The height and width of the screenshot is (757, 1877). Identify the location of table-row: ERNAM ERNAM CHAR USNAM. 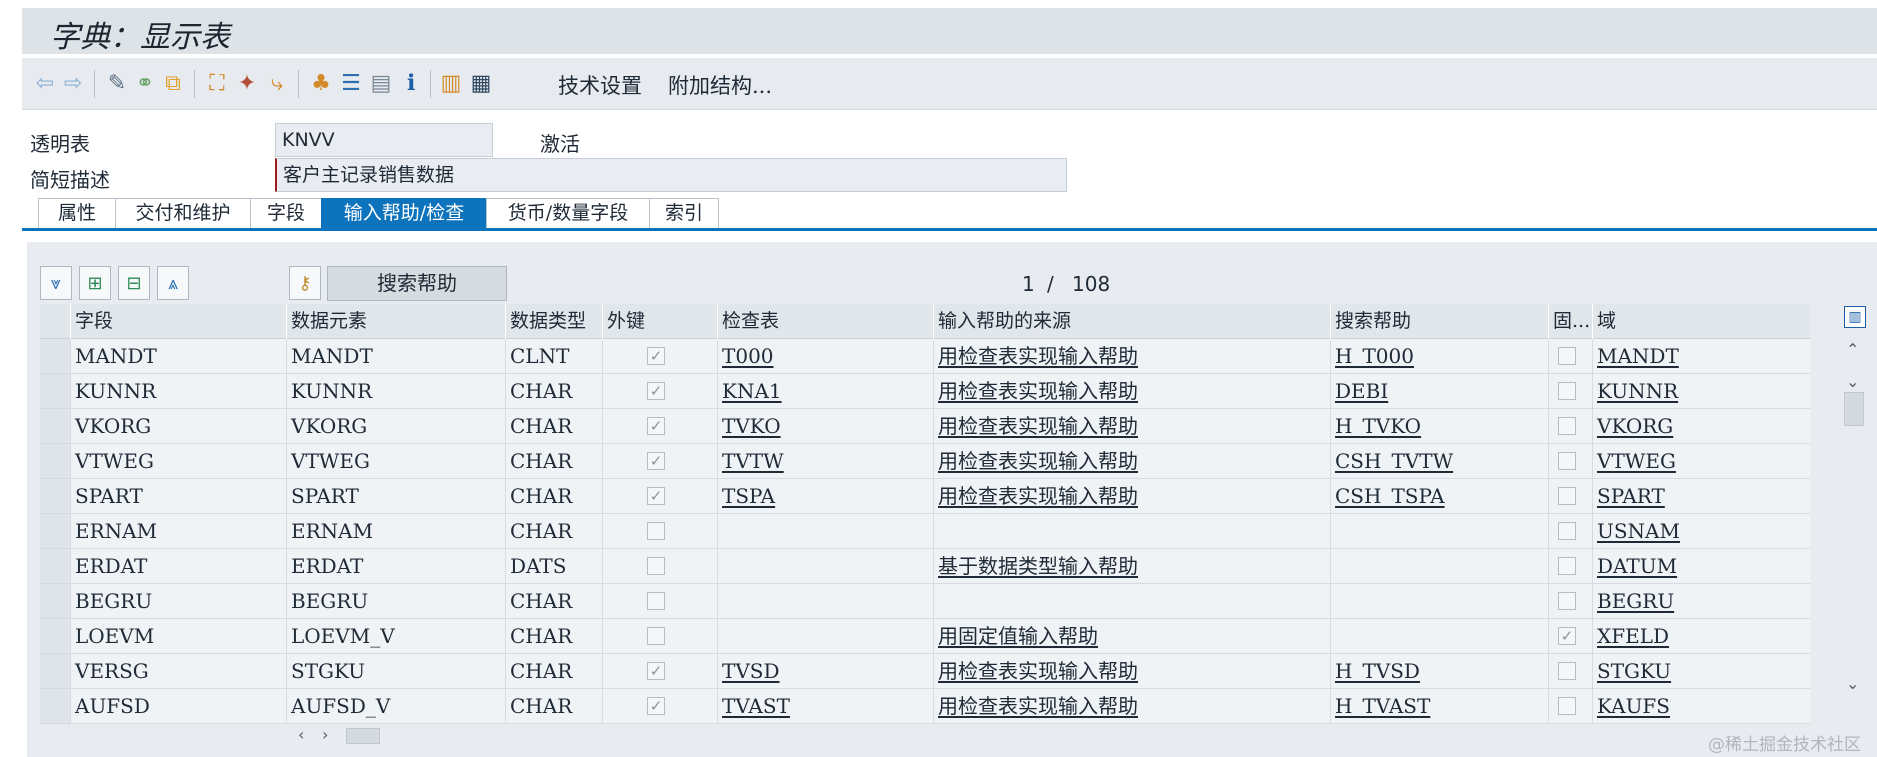
(925, 531).